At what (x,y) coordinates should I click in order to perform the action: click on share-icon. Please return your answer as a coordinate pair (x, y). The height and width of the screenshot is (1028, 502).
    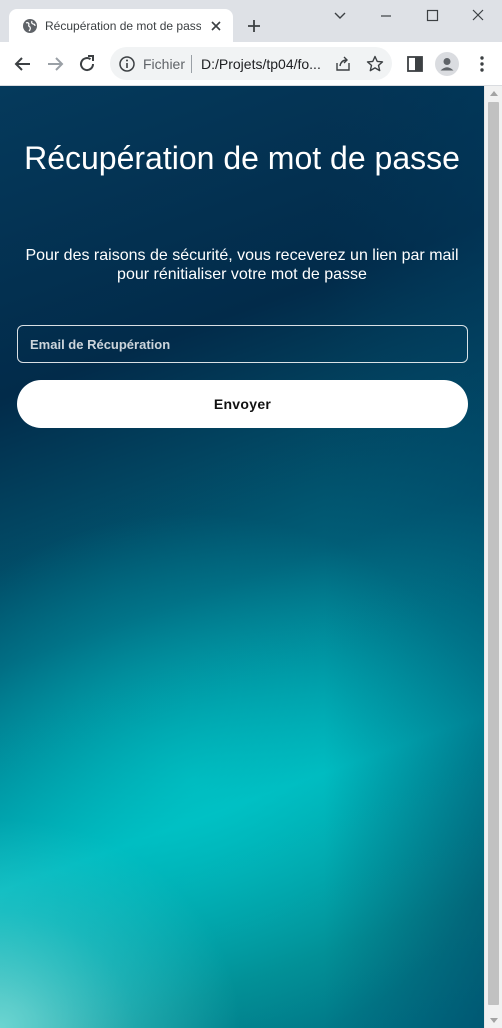
    Looking at the image, I should click on (343, 64).